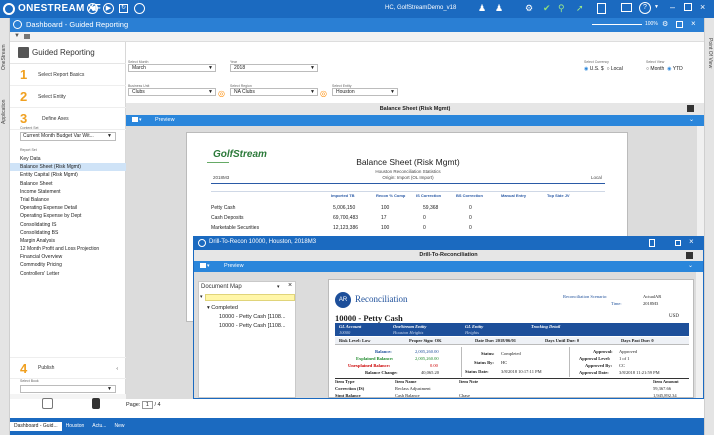  I want to click on report-list-item: Balance Sheet, so click(68, 184).